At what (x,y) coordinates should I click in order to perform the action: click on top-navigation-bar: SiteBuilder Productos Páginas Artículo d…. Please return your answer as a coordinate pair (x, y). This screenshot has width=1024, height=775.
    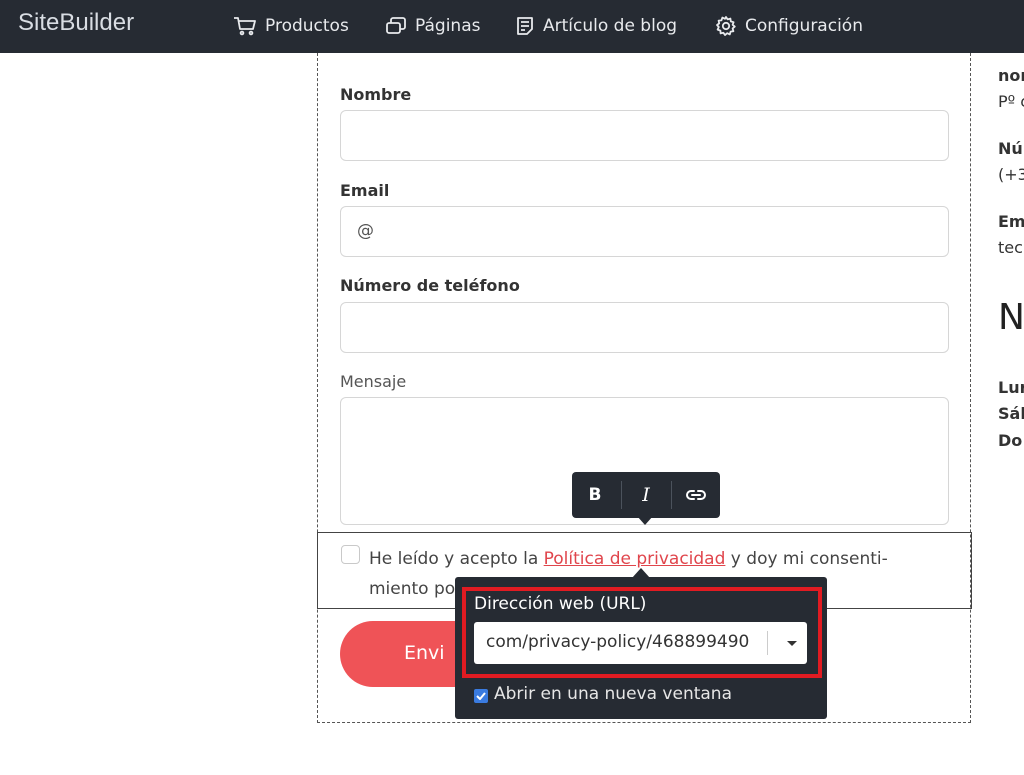
    Looking at the image, I should click on (512, 26).